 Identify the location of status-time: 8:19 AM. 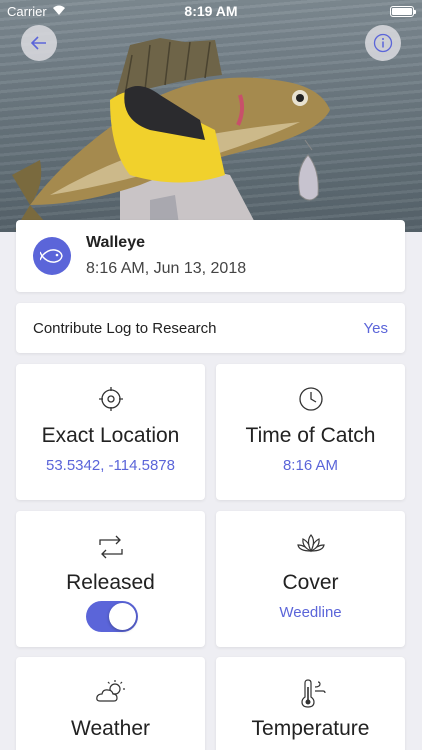
(211, 11).